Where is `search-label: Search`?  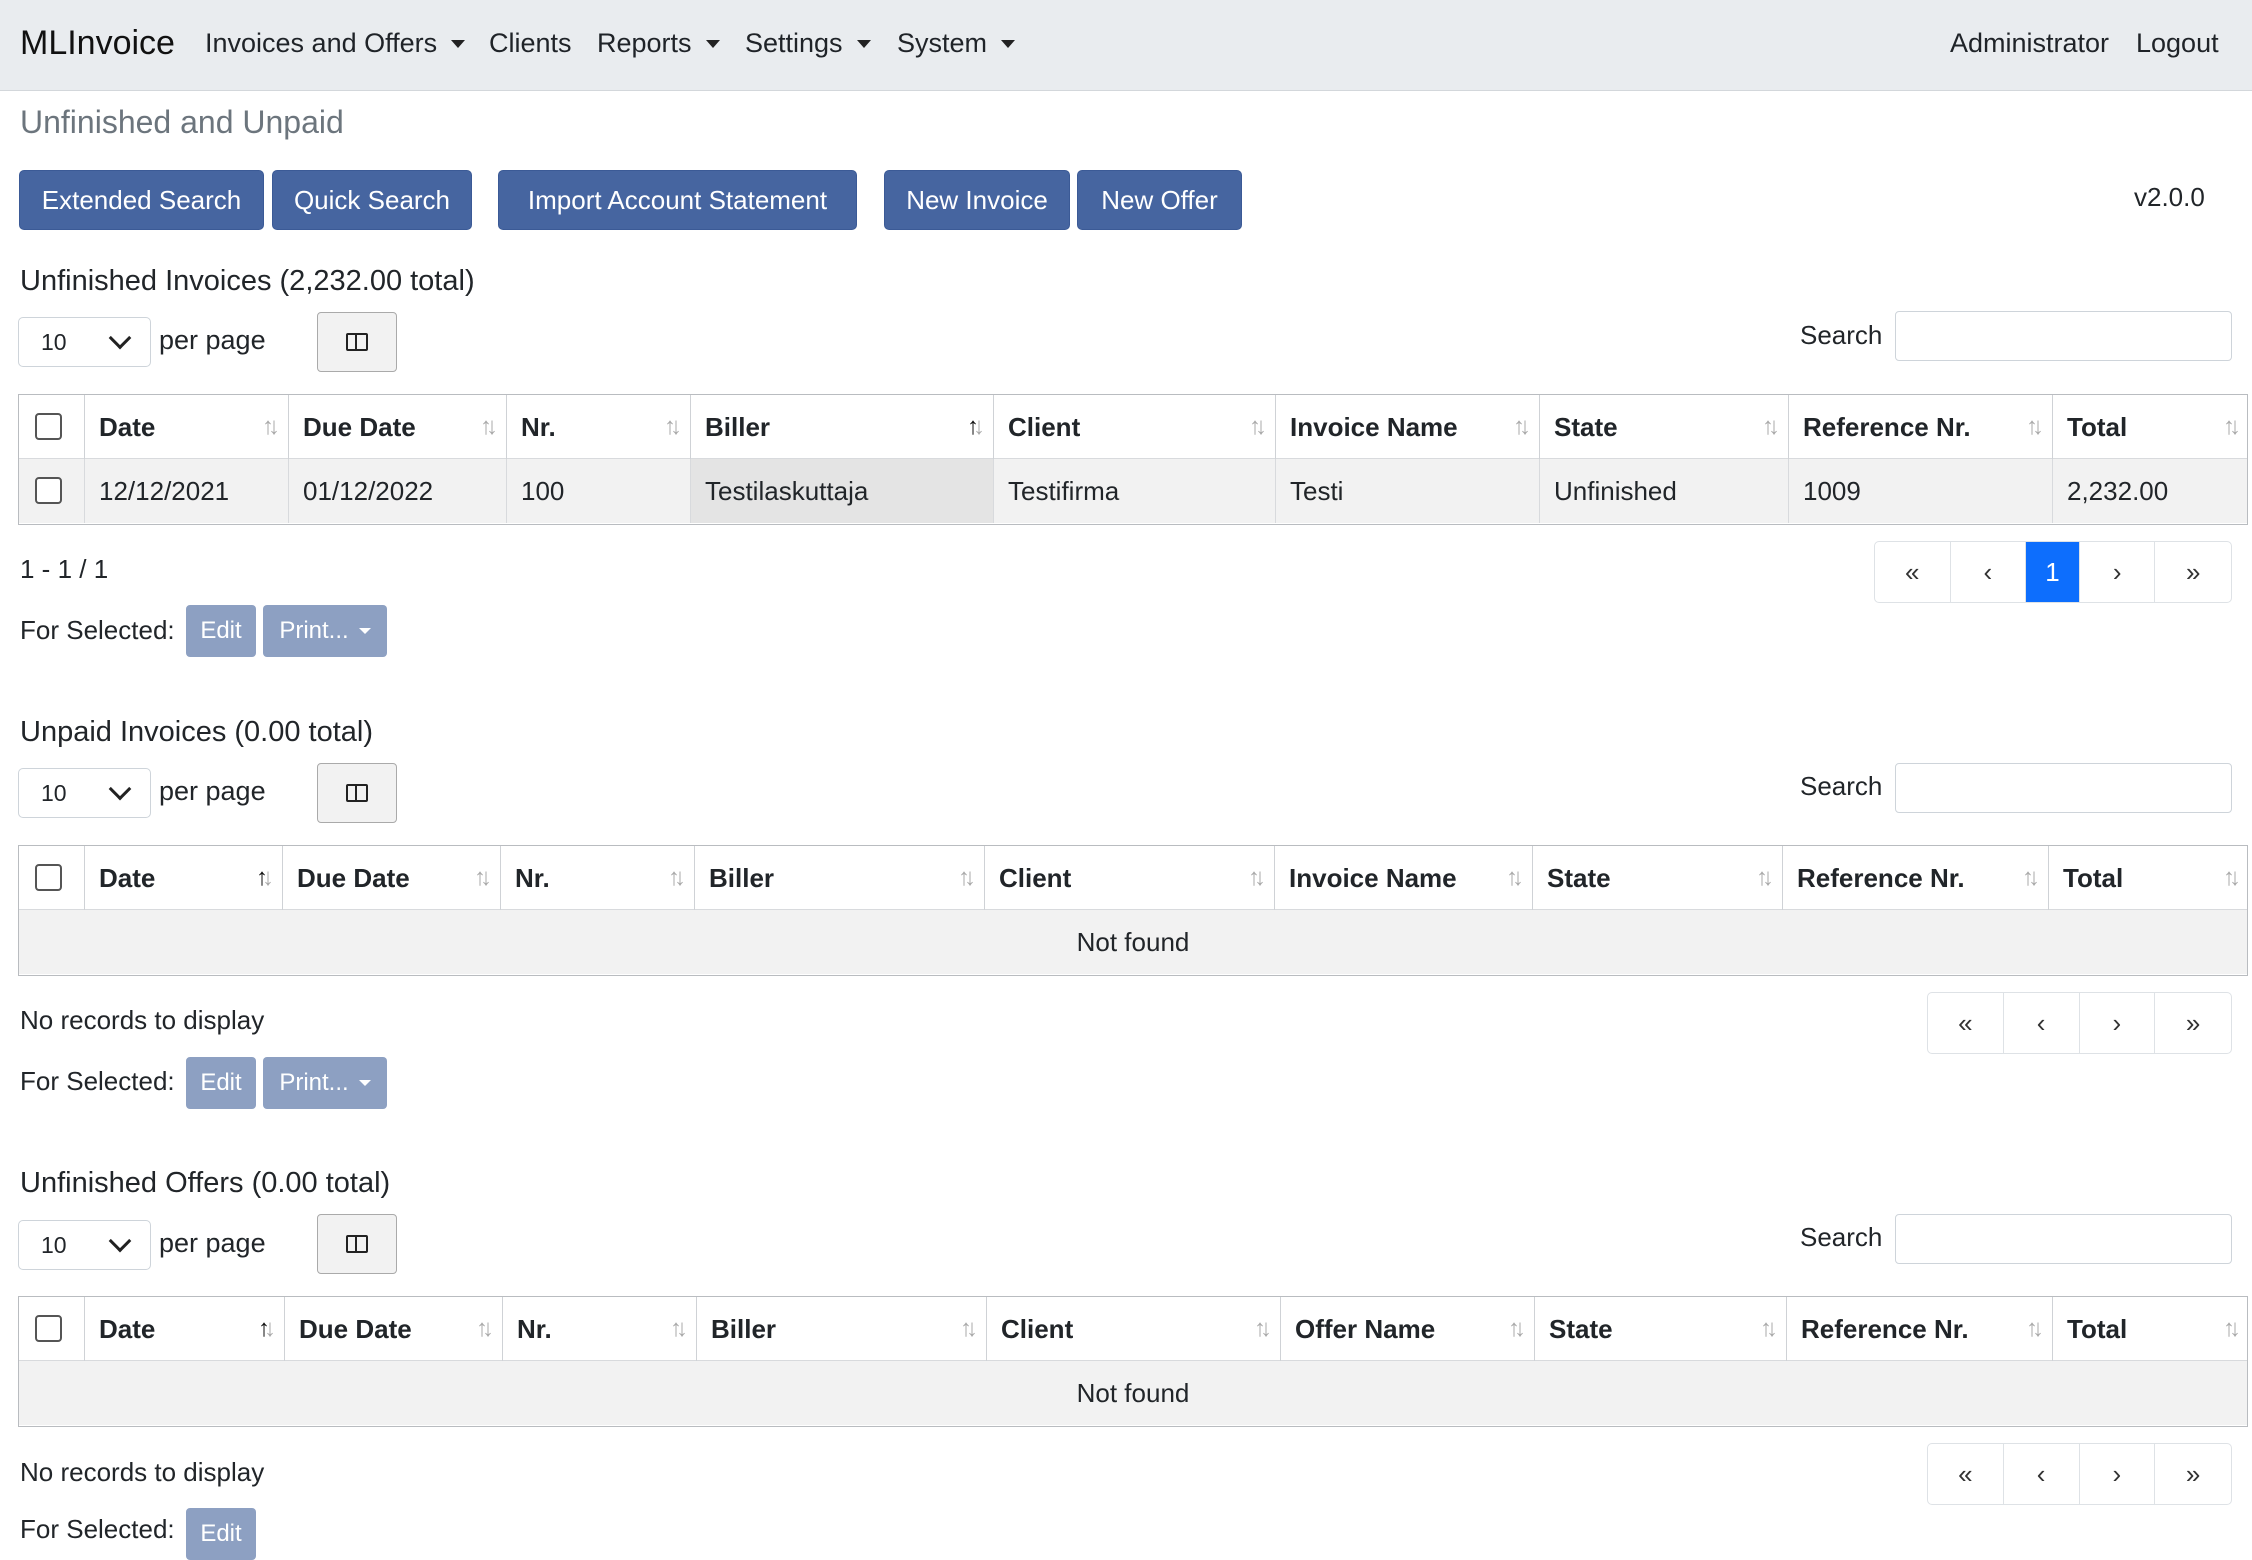 search-label: Search is located at coordinates (1841, 1237).